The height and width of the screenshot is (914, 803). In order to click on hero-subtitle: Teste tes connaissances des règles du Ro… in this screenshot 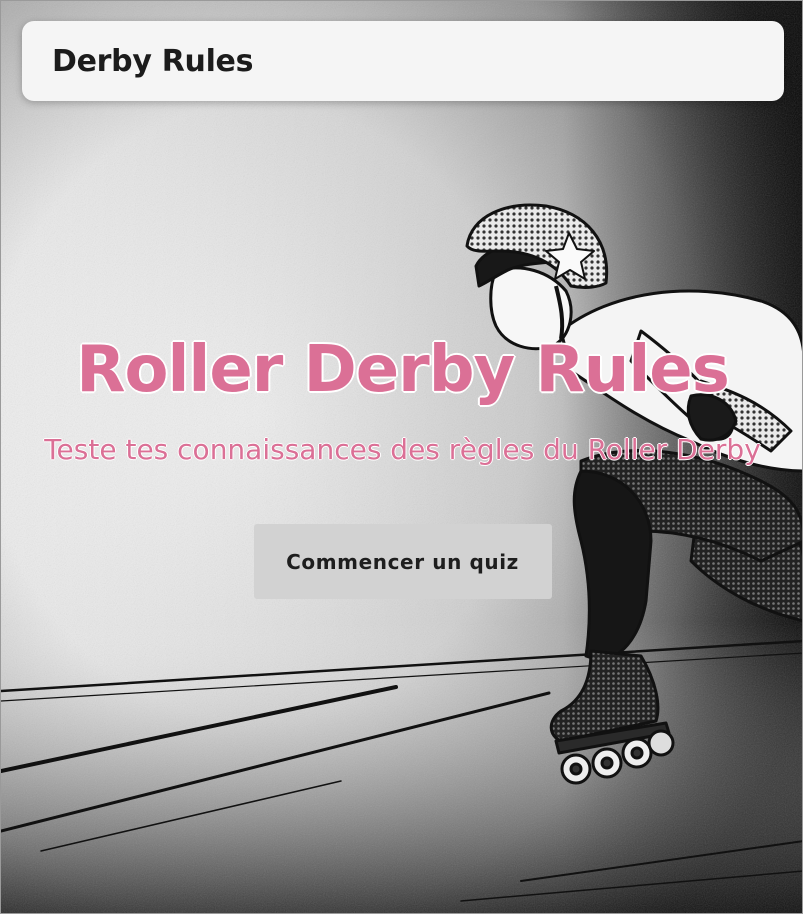, I will do `click(402, 449)`.